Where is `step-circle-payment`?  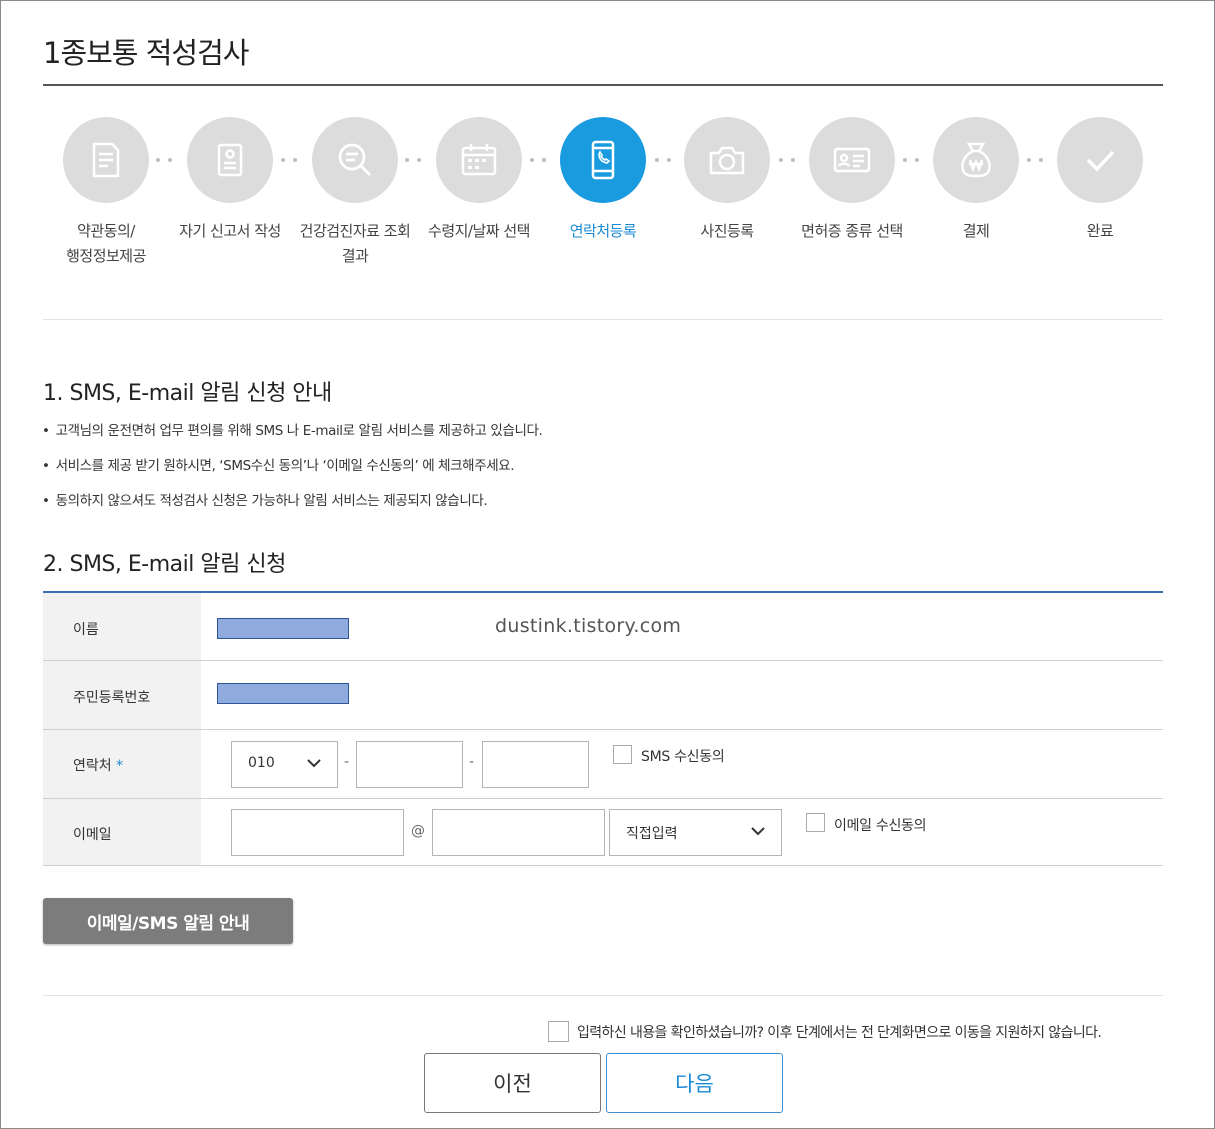 step-circle-payment is located at coordinates (976, 160).